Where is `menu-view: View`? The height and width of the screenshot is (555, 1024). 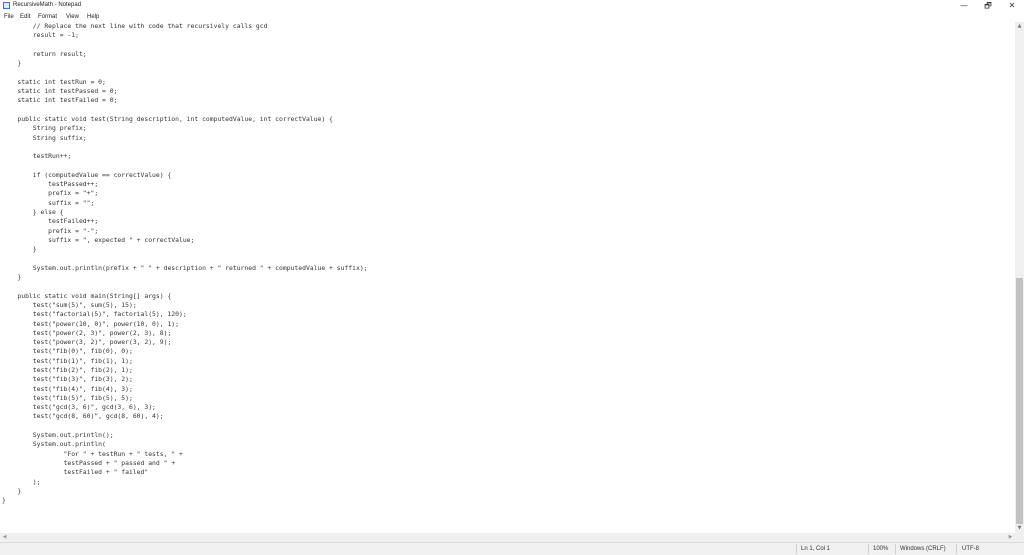 menu-view: View is located at coordinates (72, 17).